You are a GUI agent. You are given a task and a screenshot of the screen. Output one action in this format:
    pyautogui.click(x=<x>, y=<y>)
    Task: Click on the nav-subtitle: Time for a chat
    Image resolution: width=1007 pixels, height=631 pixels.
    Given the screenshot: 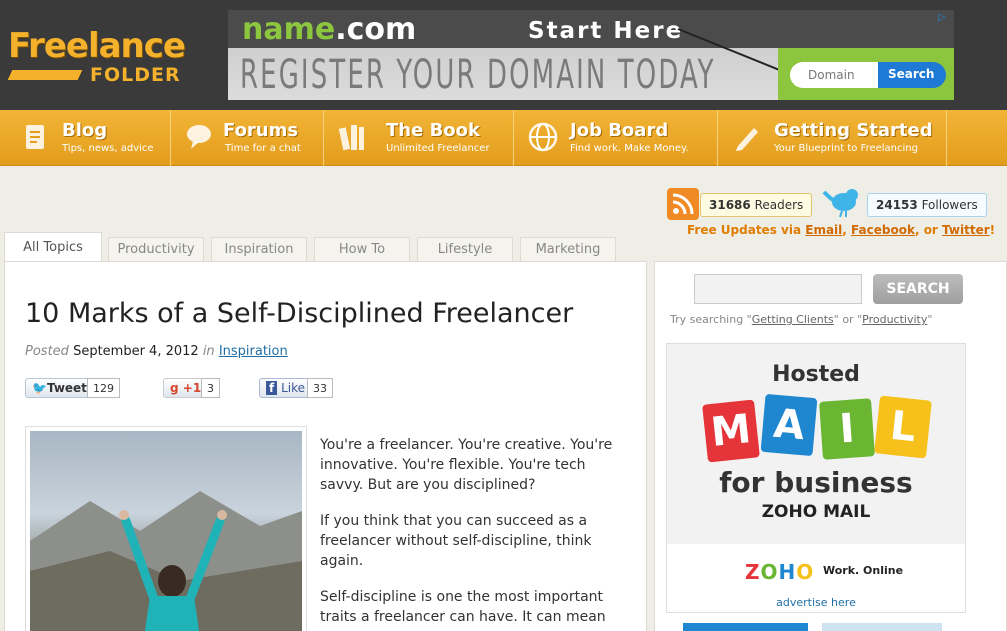 What is the action you would take?
    pyautogui.click(x=263, y=148)
    